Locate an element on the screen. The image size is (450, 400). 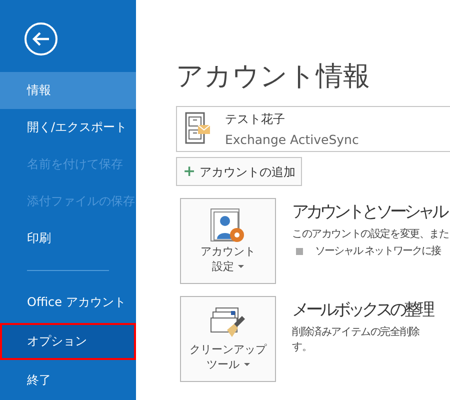
plus-icon: + is located at coordinates (189, 171).